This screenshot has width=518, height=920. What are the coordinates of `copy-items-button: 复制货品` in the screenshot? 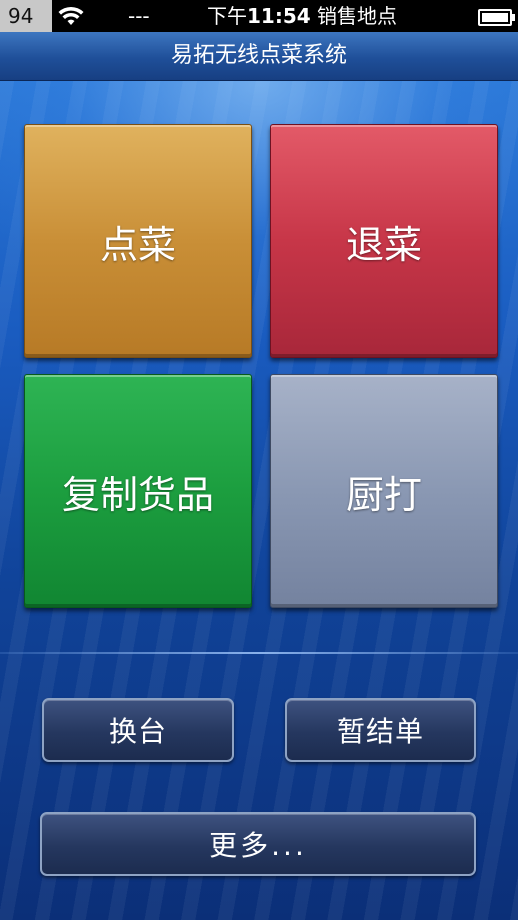 It's located at (138, 491).